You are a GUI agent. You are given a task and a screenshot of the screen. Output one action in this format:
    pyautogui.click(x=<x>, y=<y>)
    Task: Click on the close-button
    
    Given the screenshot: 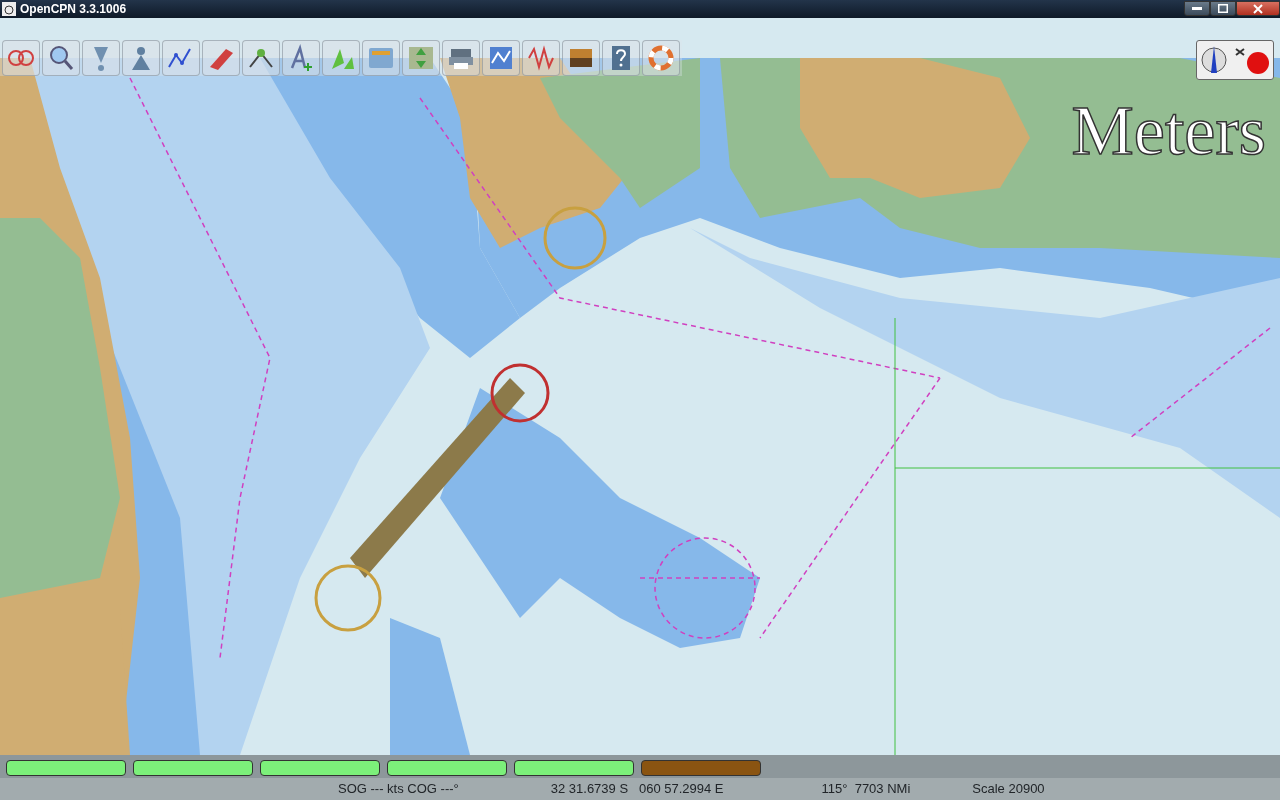 What is the action you would take?
    pyautogui.click(x=1258, y=8)
    